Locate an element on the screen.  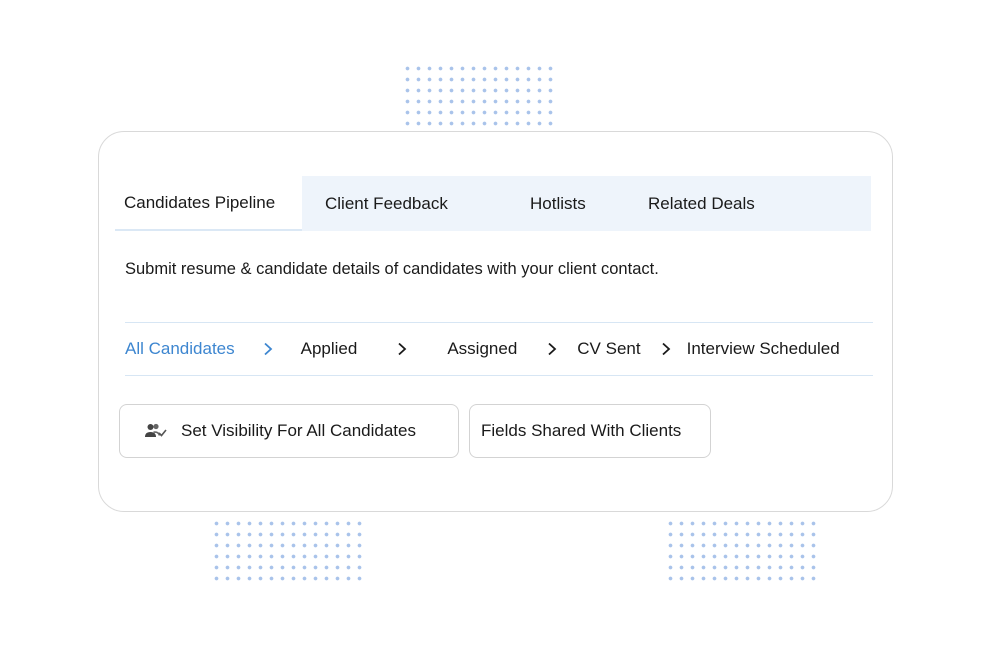
tab-related-deals: Related Deals is located at coordinates (701, 203).